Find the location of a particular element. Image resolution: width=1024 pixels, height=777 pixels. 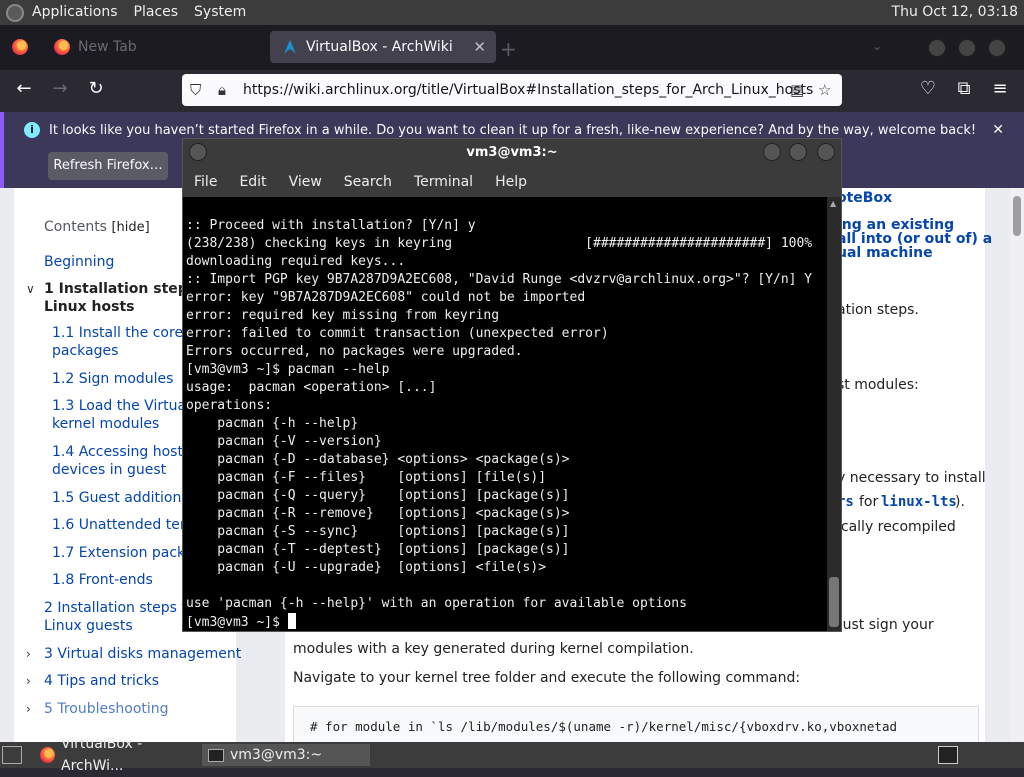

toc-title: Contents is located at coordinates (75, 227).